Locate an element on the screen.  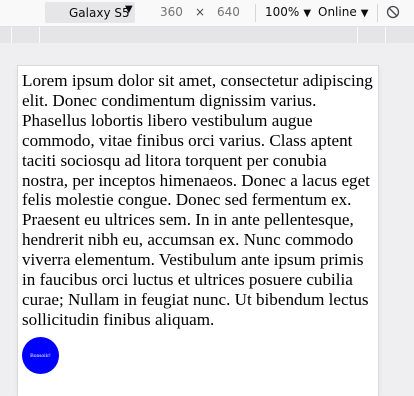
responsive-toolbar: Galaxy S5 ▼ 360 × 640 100% ▼ Online ▼ is located at coordinates (207, 13).